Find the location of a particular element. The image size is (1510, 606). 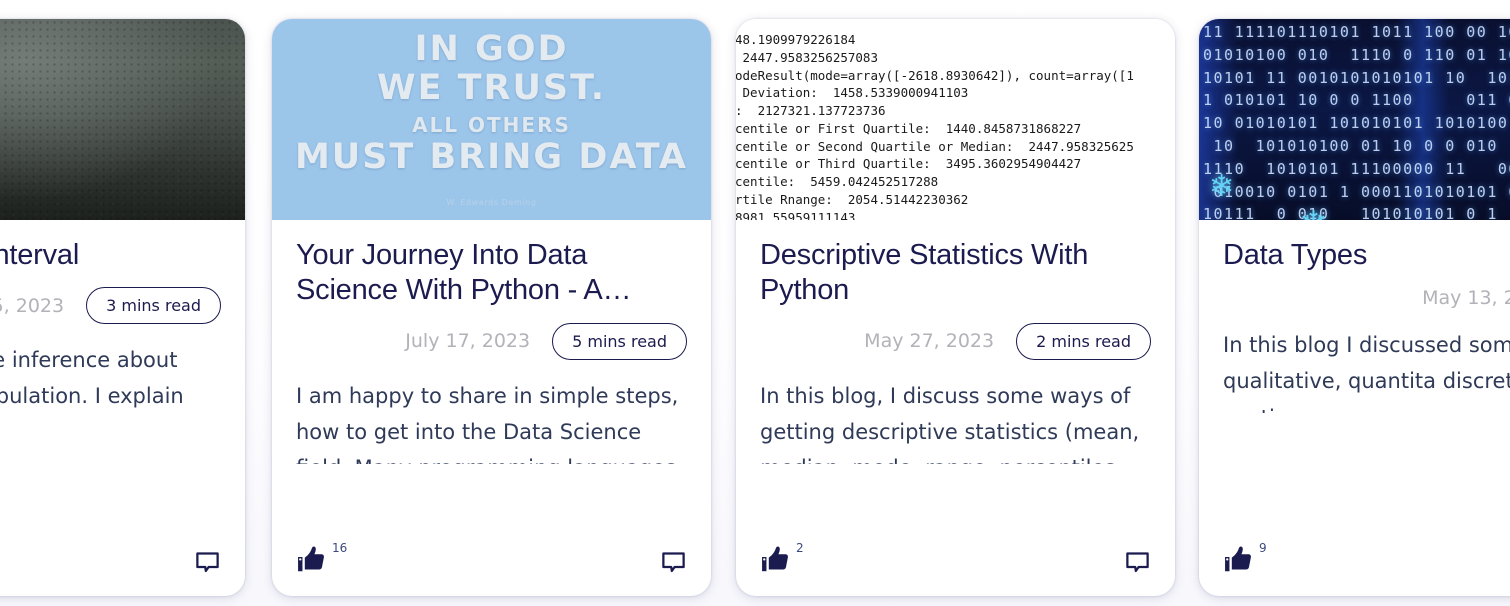

card-footer: 9 is located at coordinates (1354, 567).